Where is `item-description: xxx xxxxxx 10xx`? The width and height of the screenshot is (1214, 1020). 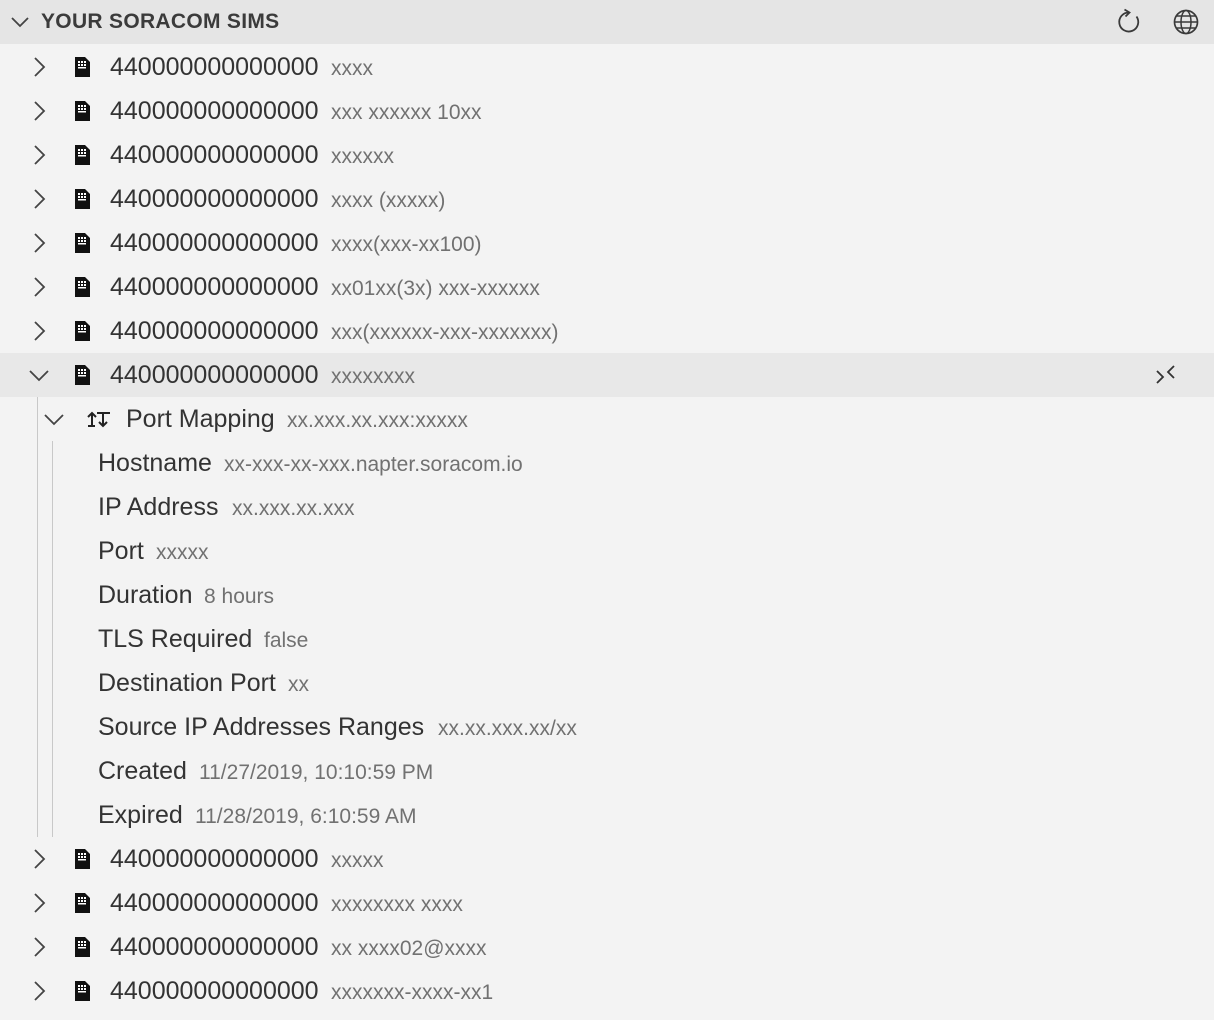
item-description: xxx xxxxxx 10xx is located at coordinates (406, 112).